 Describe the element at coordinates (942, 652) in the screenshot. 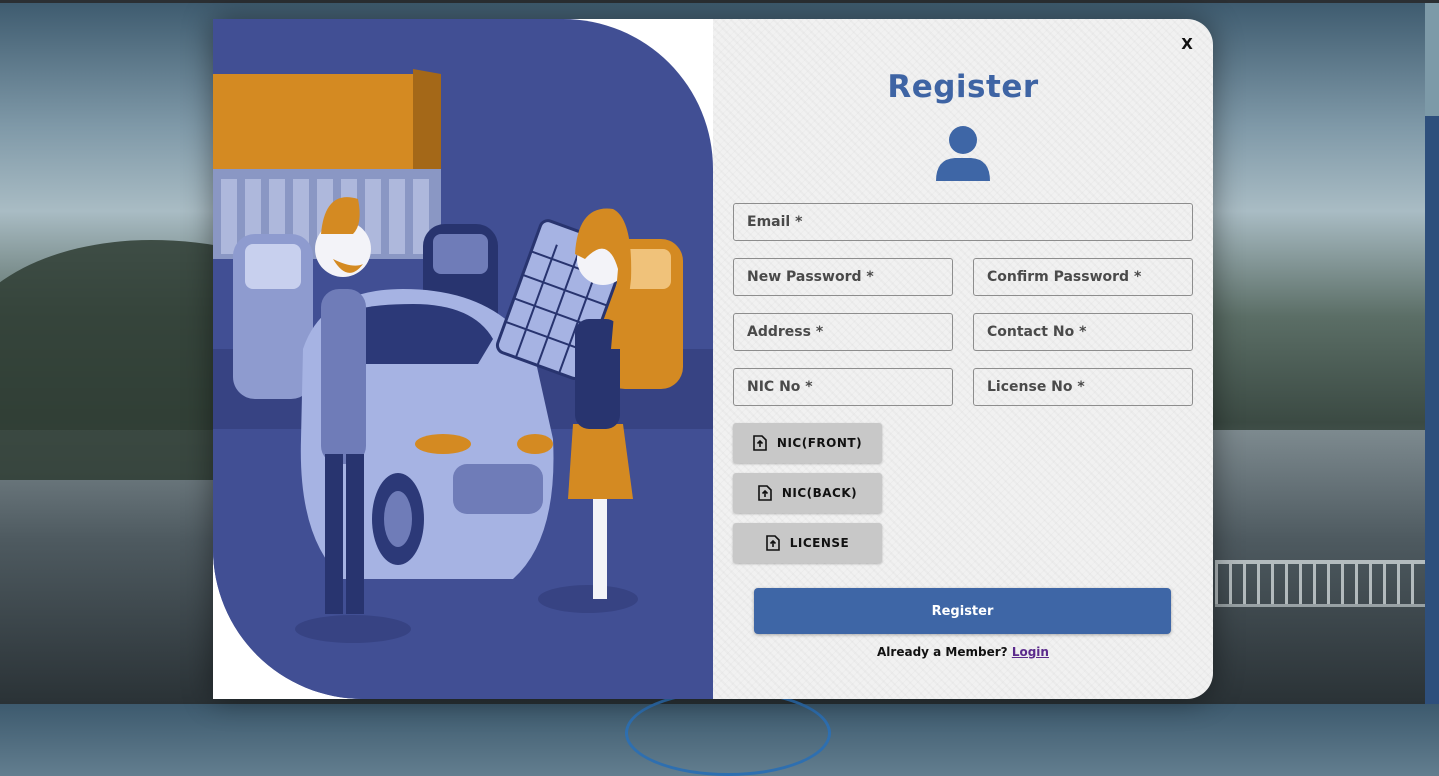

I see `already-member-text: Already a Member?` at that location.